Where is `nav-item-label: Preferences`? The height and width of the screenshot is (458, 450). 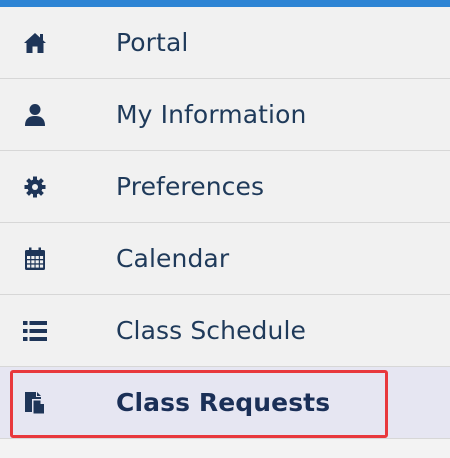 nav-item-label: Preferences is located at coordinates (190, 186).